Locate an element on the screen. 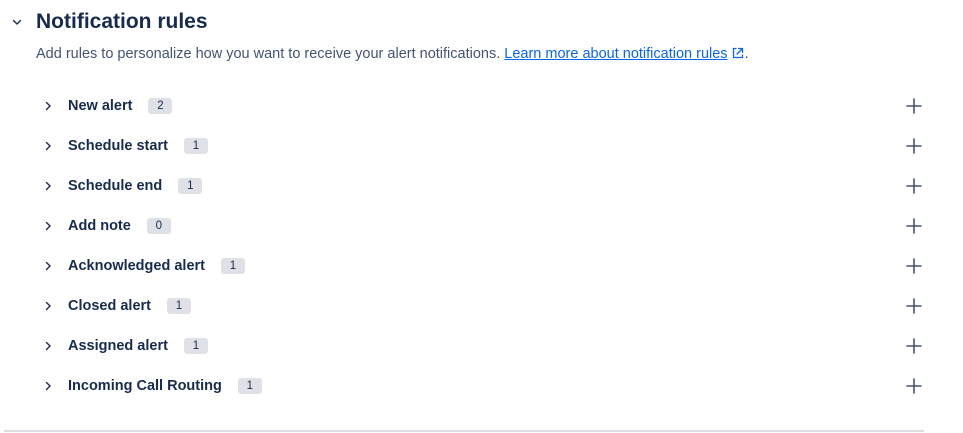  rule-label: Schedule start is located at coordinates (118, 146).